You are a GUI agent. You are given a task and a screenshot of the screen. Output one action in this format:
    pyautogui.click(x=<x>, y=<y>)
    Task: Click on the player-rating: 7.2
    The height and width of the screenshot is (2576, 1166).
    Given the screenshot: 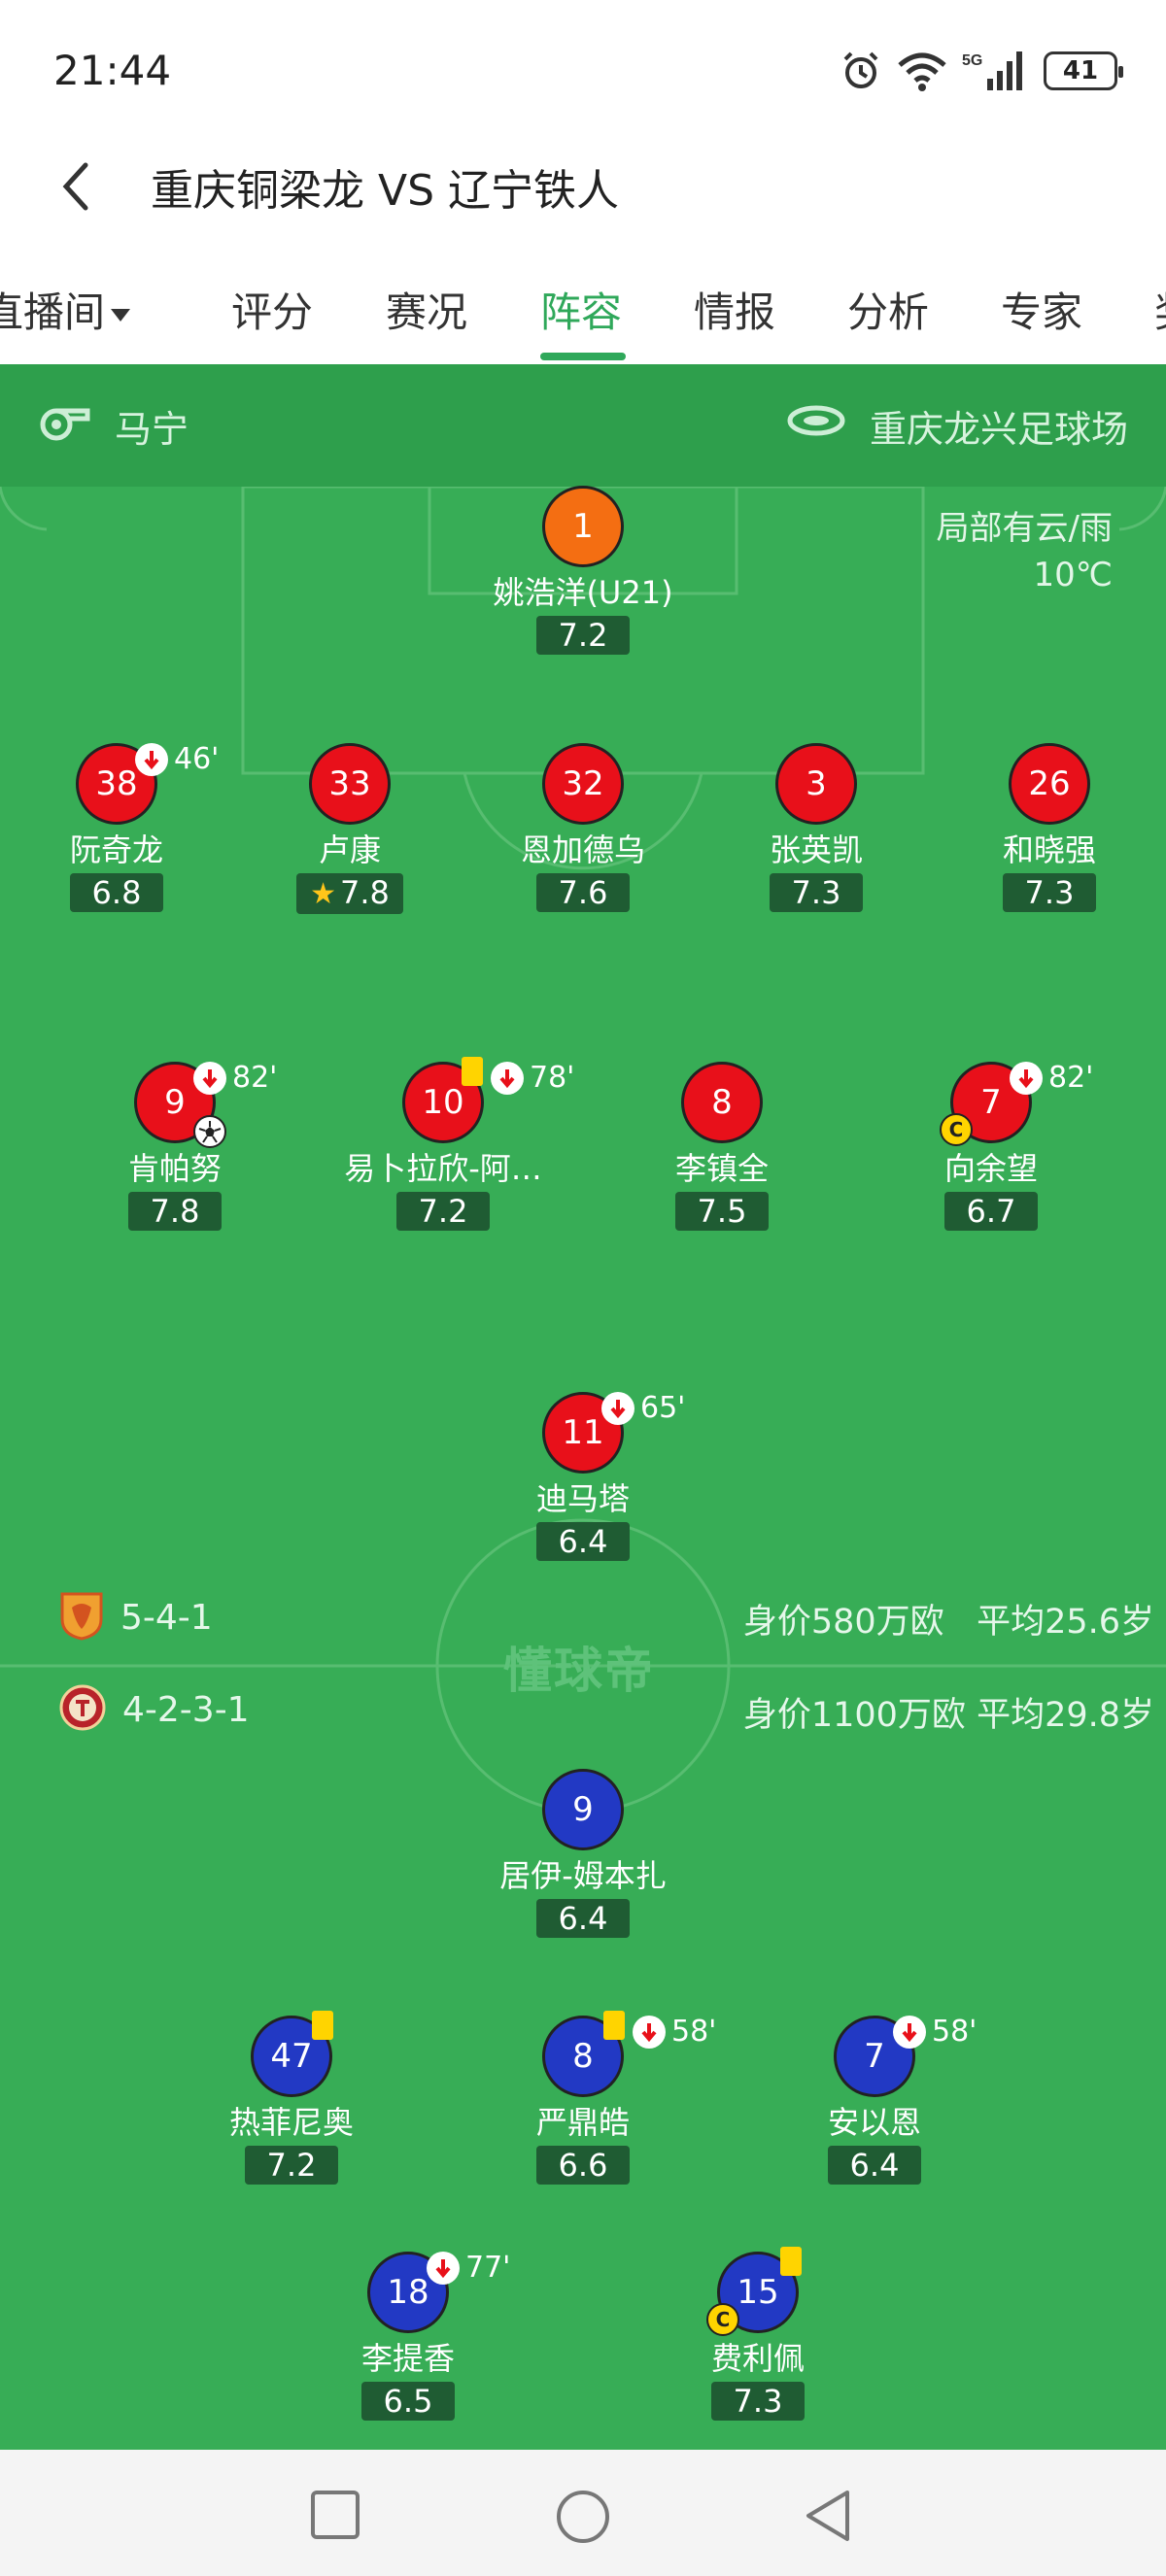 What is the action you would take?
    pyautogui.click(x=583, y=635)
    